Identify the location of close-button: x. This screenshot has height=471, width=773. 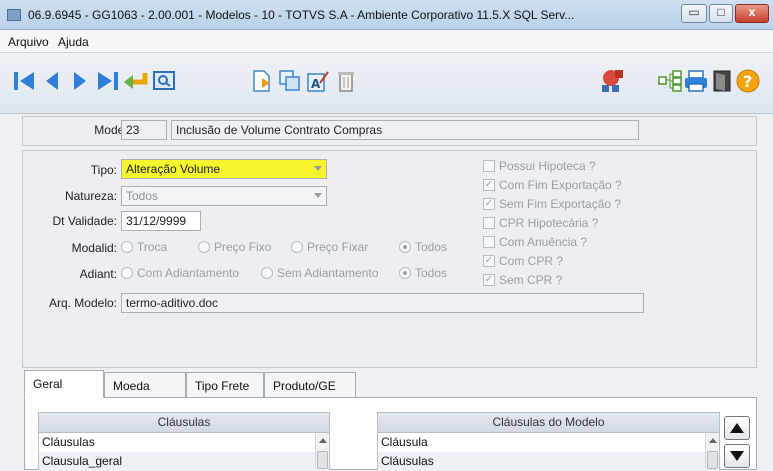
(752, 13).